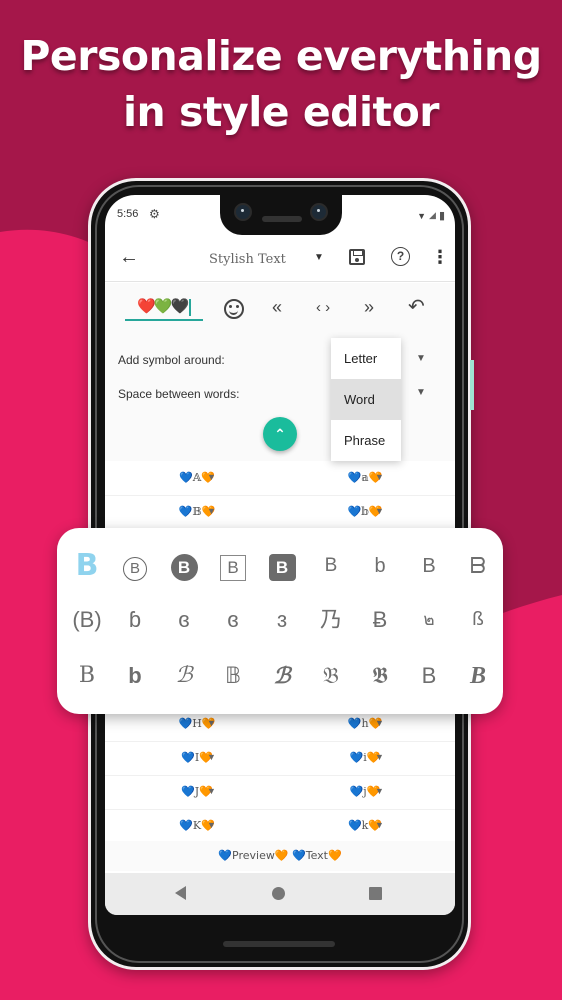 This screenshot has height=1000, width=562. What do you see at coordinates (197, 757) in the screenshot?
I see `char-left: 💙I🧡` at bounding box center [197, 757].